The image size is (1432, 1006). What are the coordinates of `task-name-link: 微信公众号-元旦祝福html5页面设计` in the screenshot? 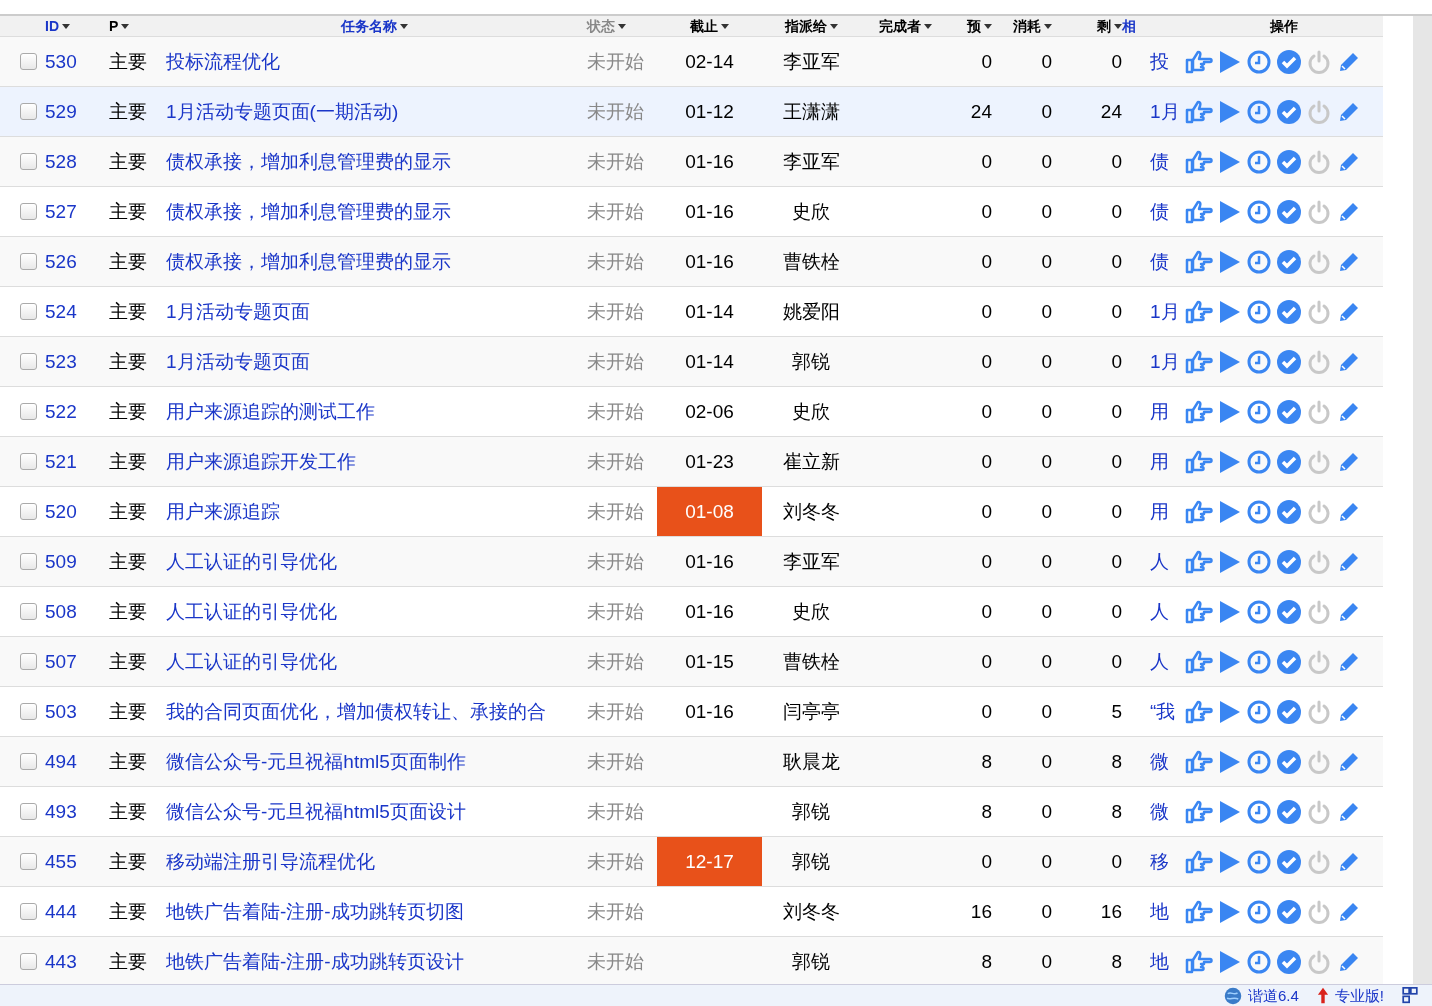 It's located at (373, 811).